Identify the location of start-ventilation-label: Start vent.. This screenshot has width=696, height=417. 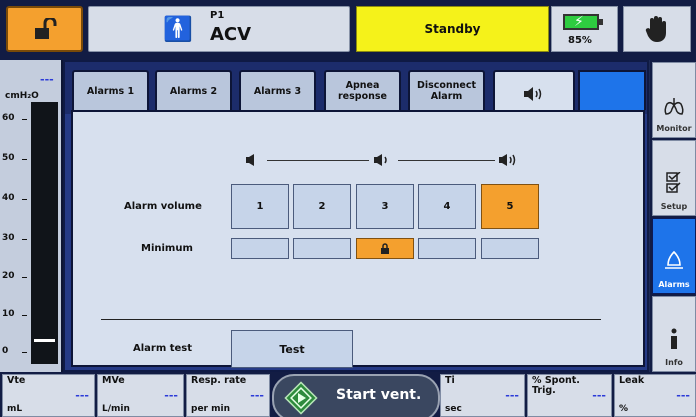
(379, 395).